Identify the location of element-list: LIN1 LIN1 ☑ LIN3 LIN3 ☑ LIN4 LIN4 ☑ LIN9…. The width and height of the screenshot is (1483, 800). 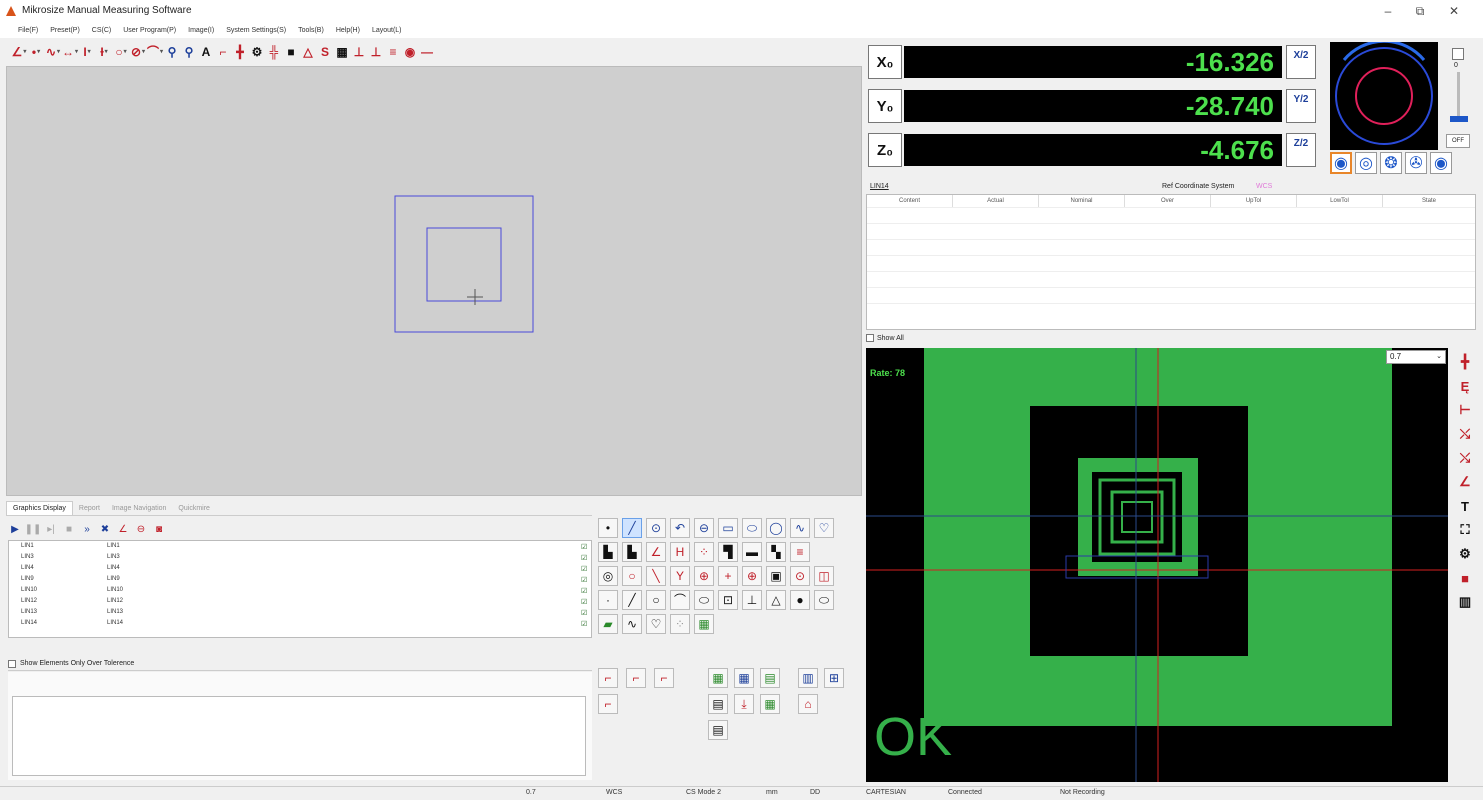
(300, 589).